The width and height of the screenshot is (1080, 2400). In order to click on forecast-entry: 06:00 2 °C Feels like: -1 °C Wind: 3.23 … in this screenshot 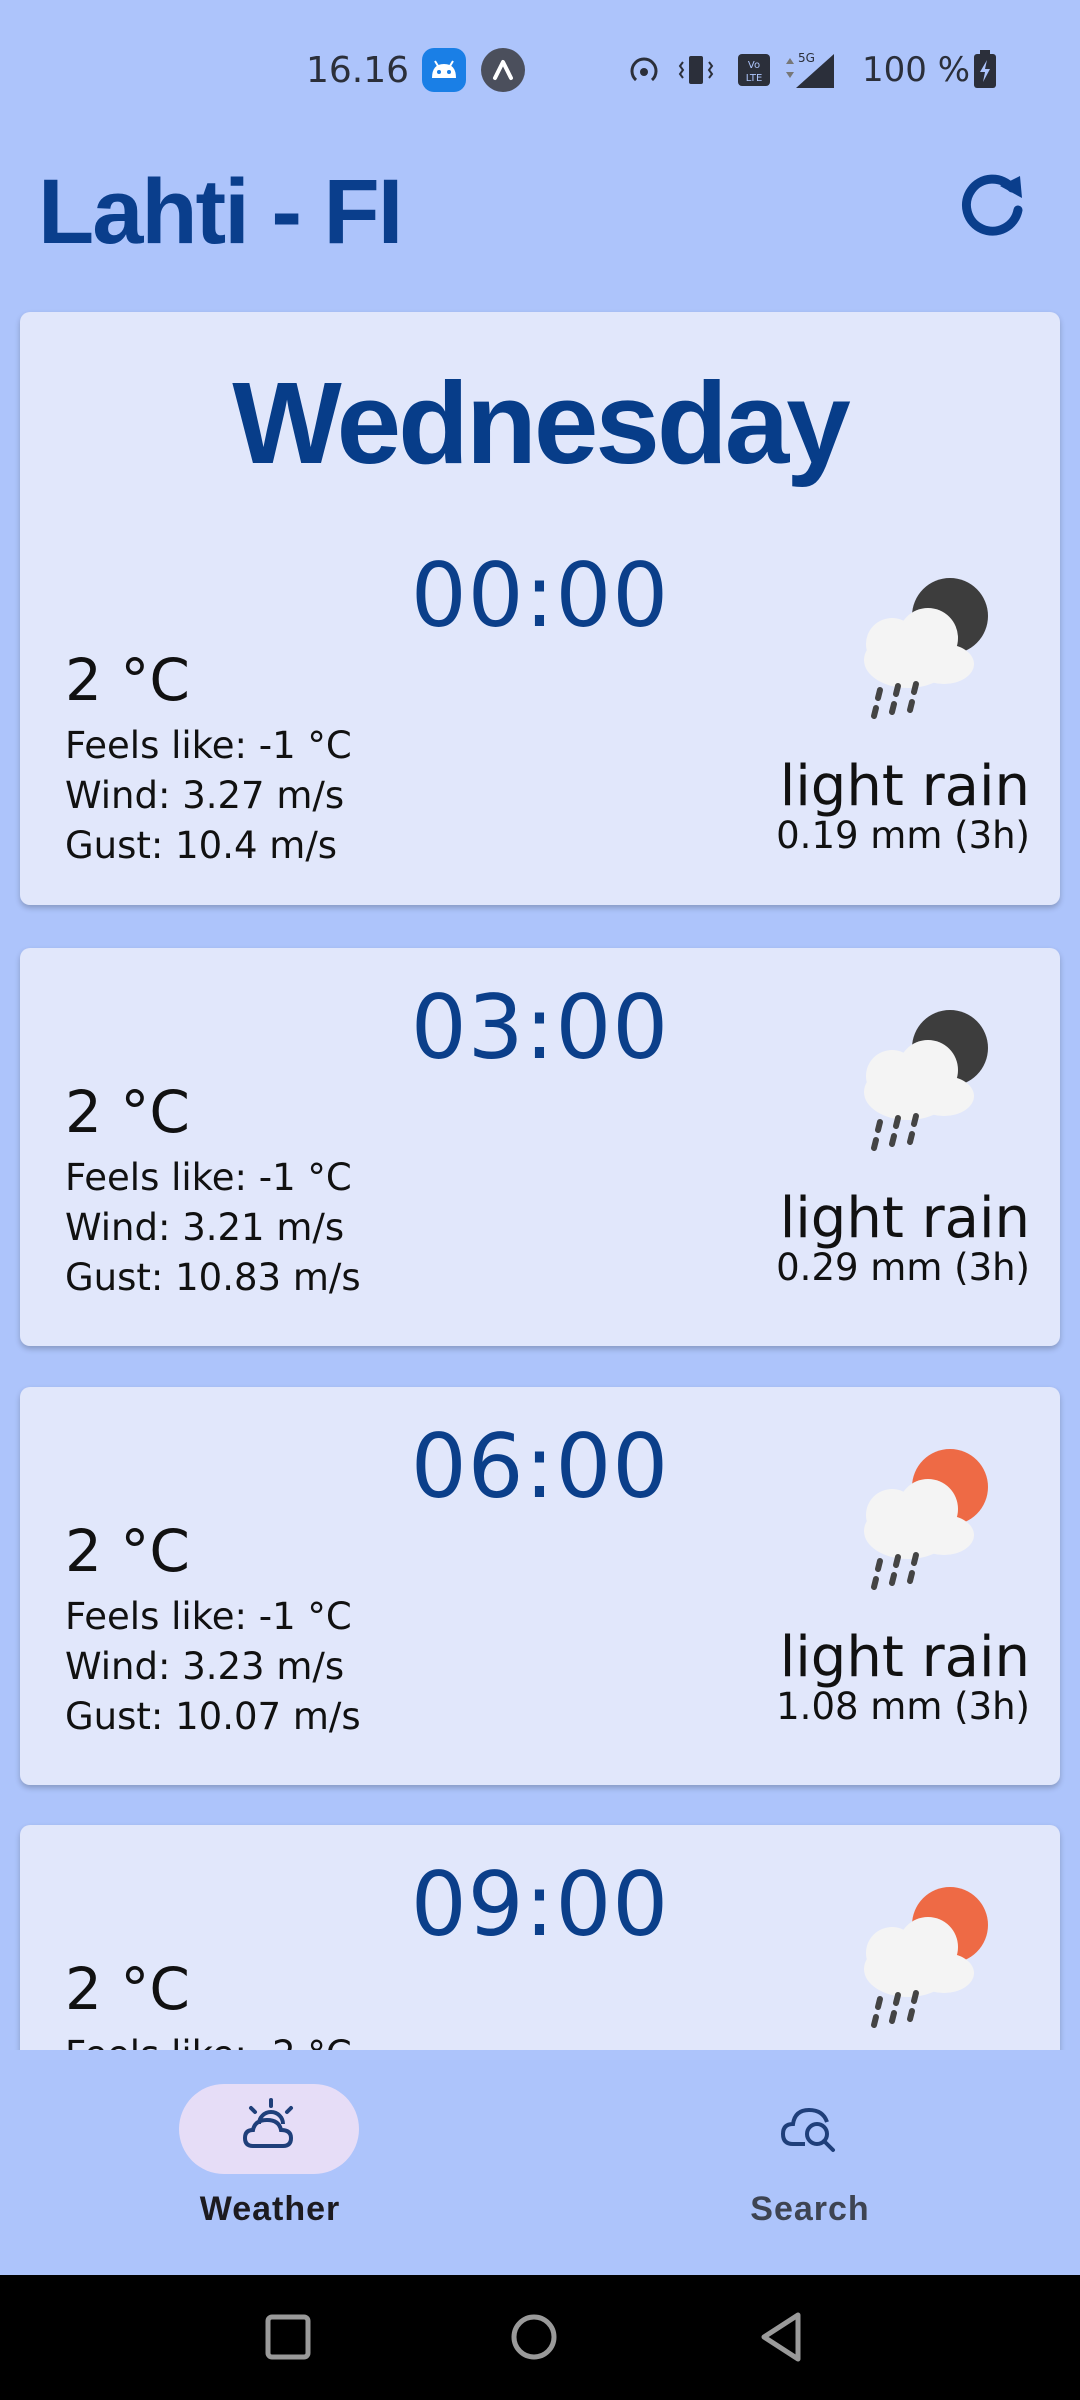, I will do `click(540, 1580)`.